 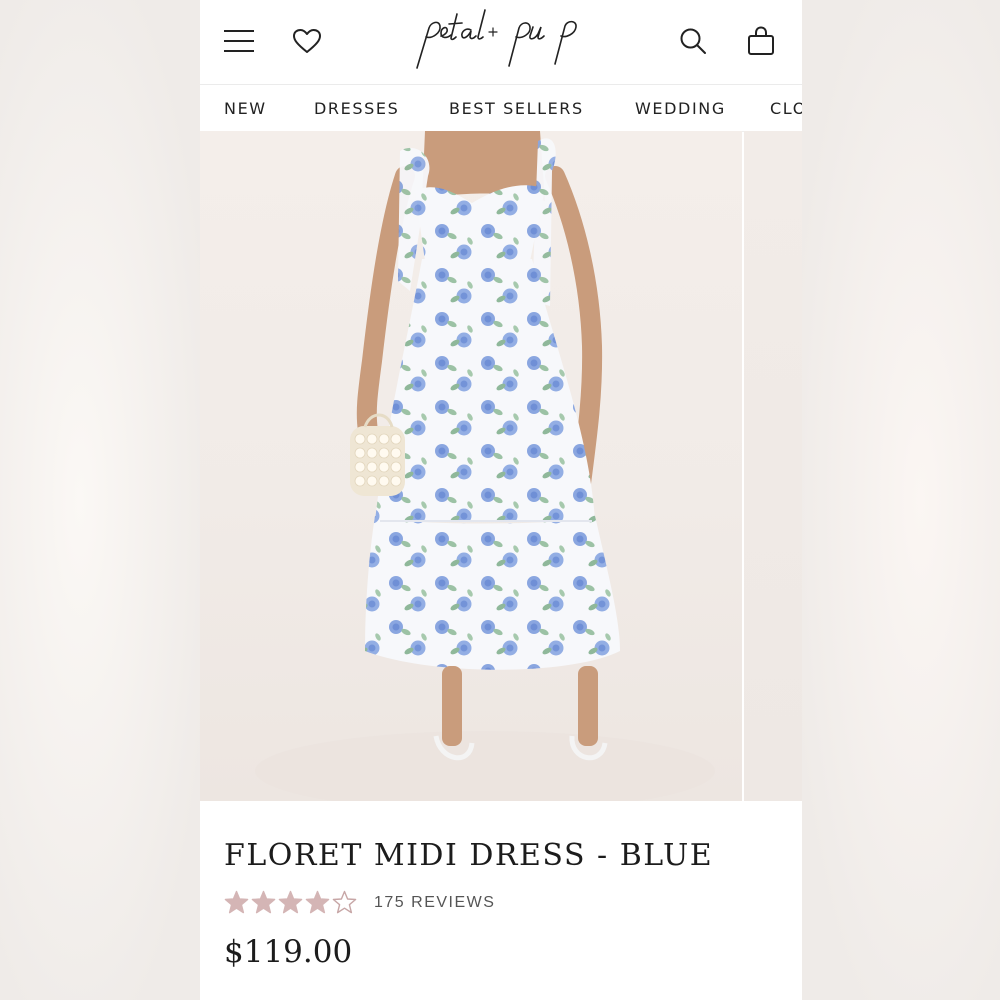 I want to click on nav-item-clothing: CLO, so click(x=786, y=108).